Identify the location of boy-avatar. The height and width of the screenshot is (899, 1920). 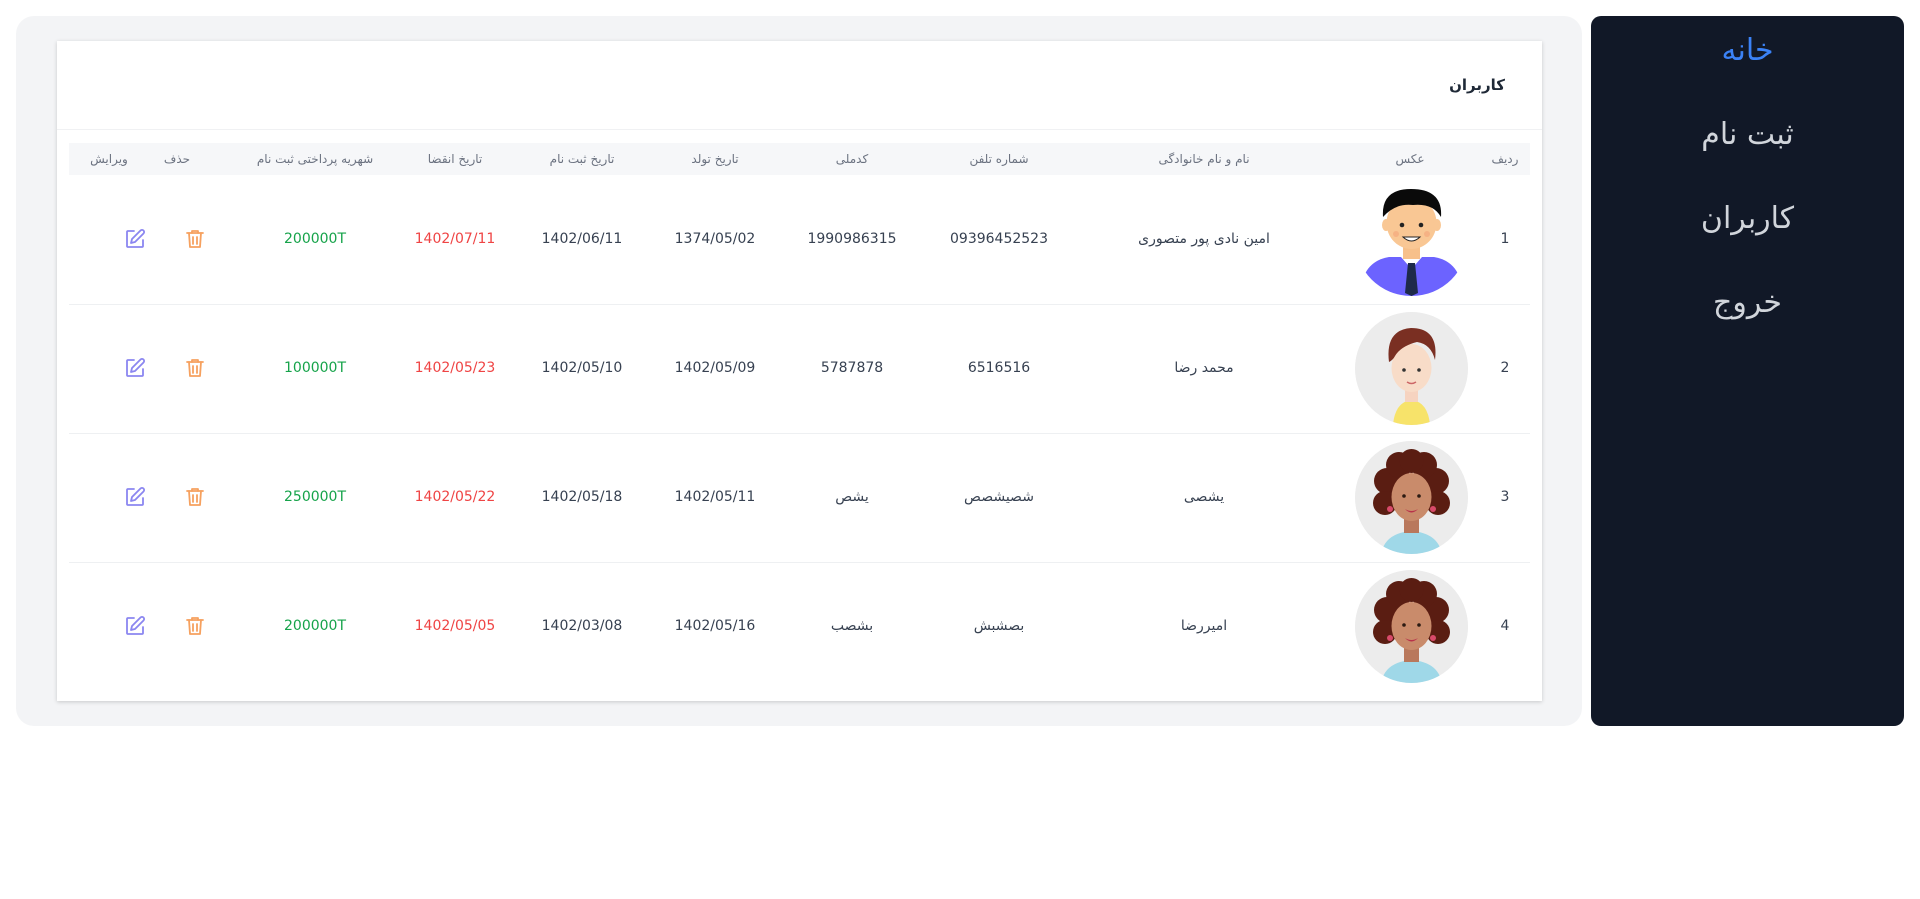
(1411, 368).